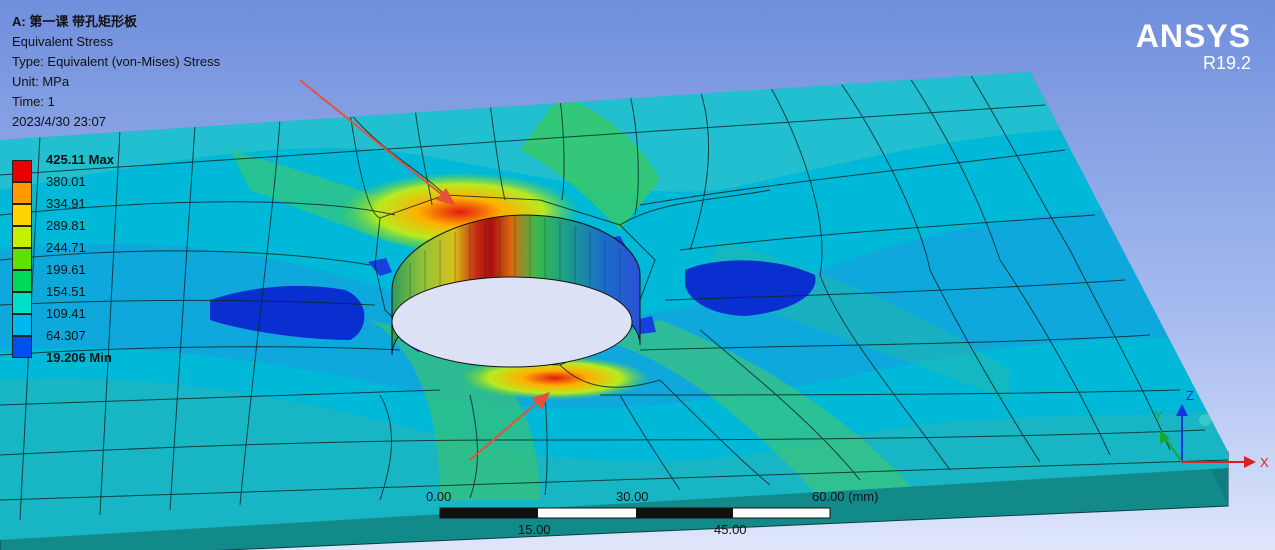 The image size is (1275, 550). What do you see at coordinates (66, 291) in the screenshot?
I see `legend-label: 154.51` at bounding box center [66, 291].